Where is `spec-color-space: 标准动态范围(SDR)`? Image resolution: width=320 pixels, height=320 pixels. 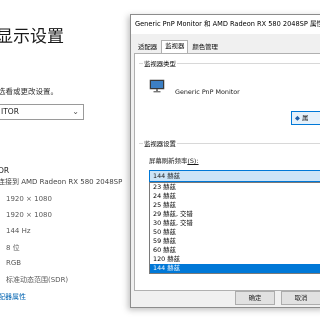 spec-color-space: 标准动态范围(SDR) is located at coordinates (37, 280).